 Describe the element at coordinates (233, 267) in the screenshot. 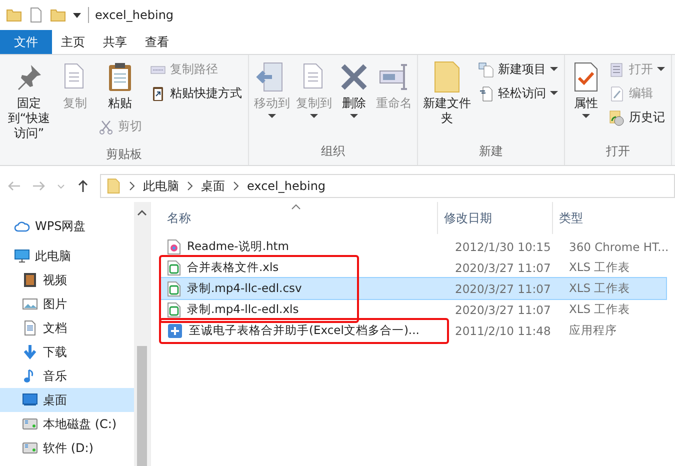

I see `file-name: 合并表格文件.xls` at that location.